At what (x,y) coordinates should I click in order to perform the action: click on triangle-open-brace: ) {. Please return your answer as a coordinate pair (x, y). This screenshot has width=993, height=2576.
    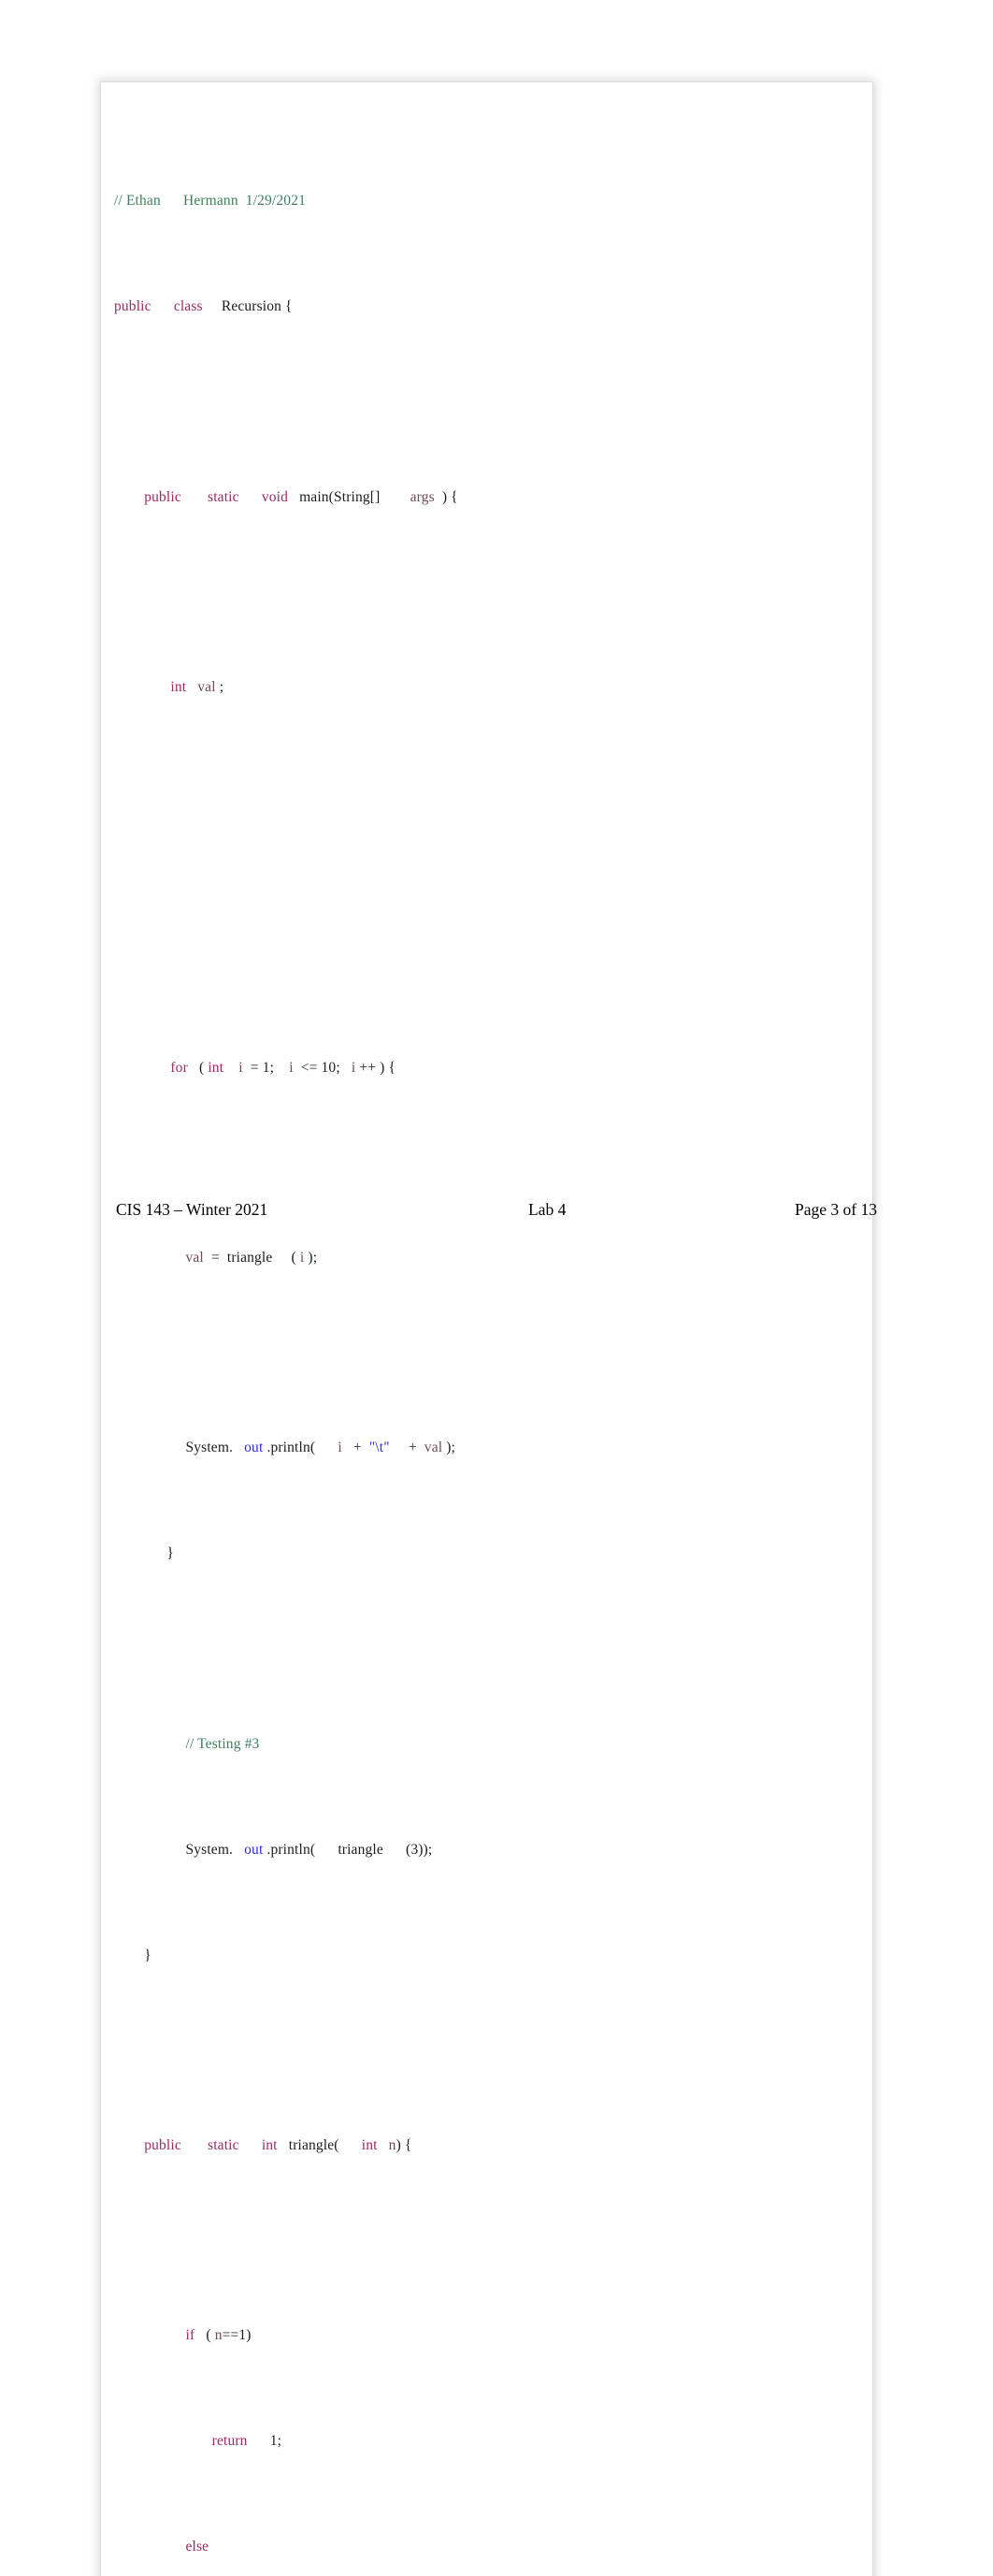
    Looking at the image, I should click on (404, 2145).